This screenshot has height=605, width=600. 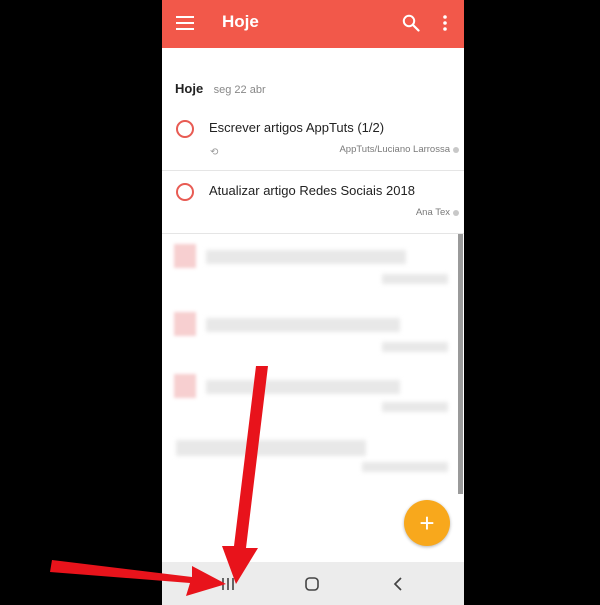 I want to click on date-heading-sub: seg 22 abr, so click(x=239, y=90).